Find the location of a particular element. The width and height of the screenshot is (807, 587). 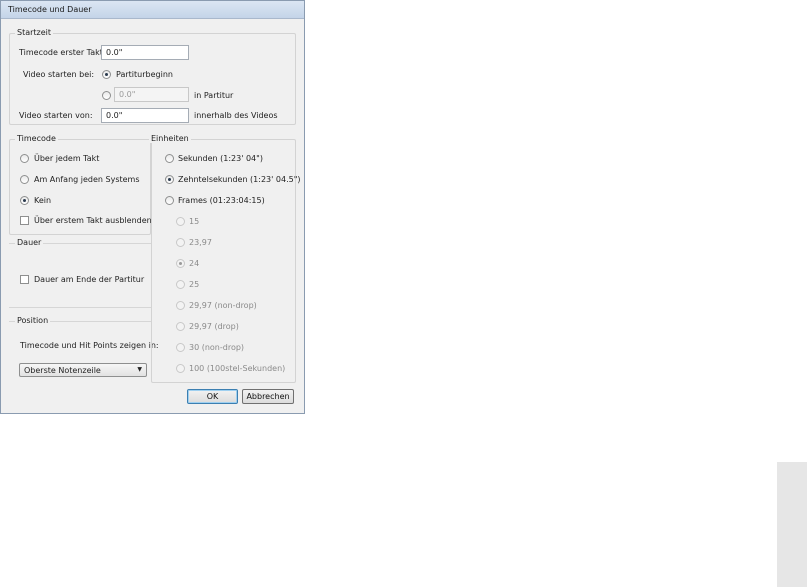

dauer-end-label: Dauer am Ende der Partitur is located at coordinates (89, 279).